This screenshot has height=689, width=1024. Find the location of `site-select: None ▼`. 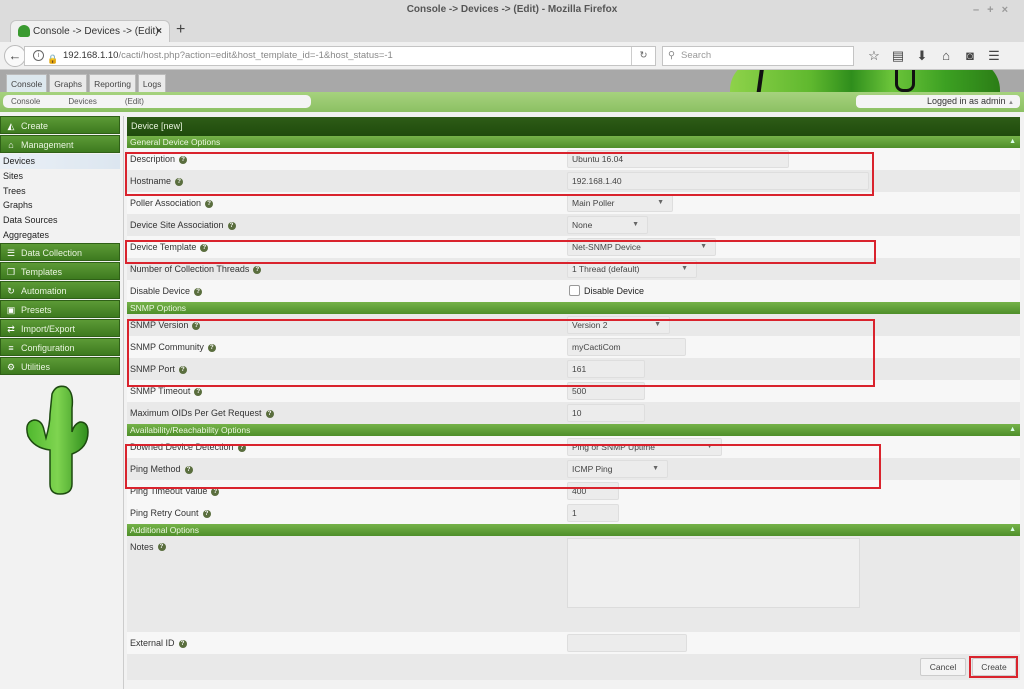

site-select: None ▼ is located at coordinates (607, 225).